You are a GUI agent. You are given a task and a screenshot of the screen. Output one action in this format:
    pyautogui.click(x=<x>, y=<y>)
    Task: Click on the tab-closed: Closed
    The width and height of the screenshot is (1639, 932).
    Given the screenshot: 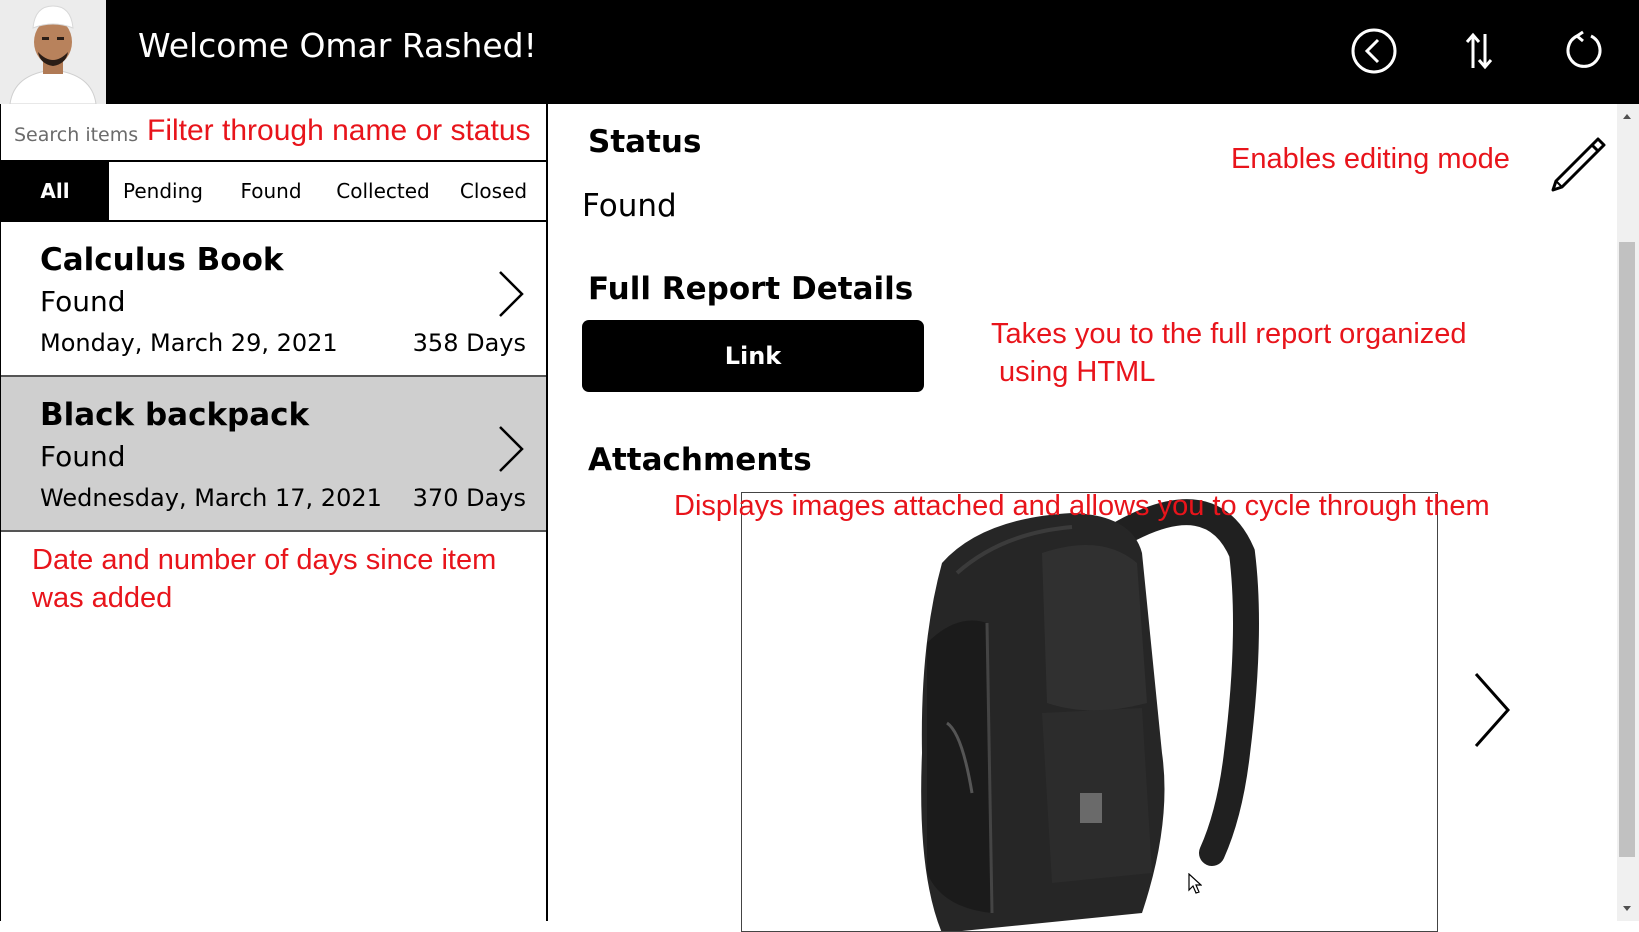 What is the action you would take?
    pyautogui.click(x=493, y=191)
    